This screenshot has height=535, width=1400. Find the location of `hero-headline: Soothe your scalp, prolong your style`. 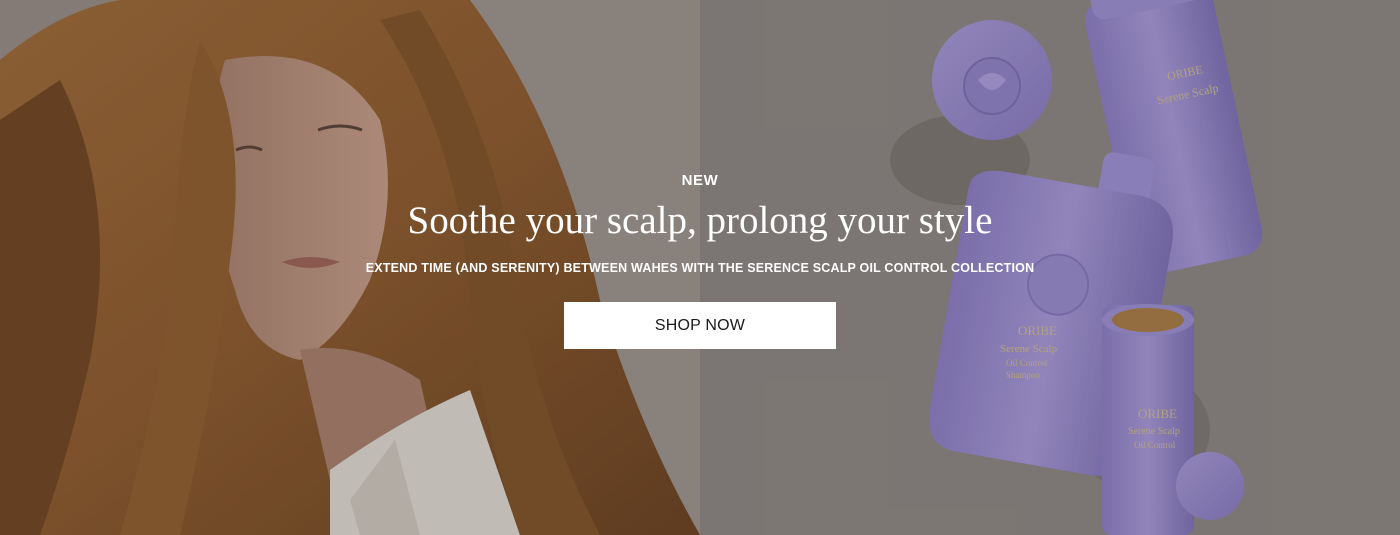

hero-headline: Soothe your scalp, prolong your style is located at coordinates (700, 220).